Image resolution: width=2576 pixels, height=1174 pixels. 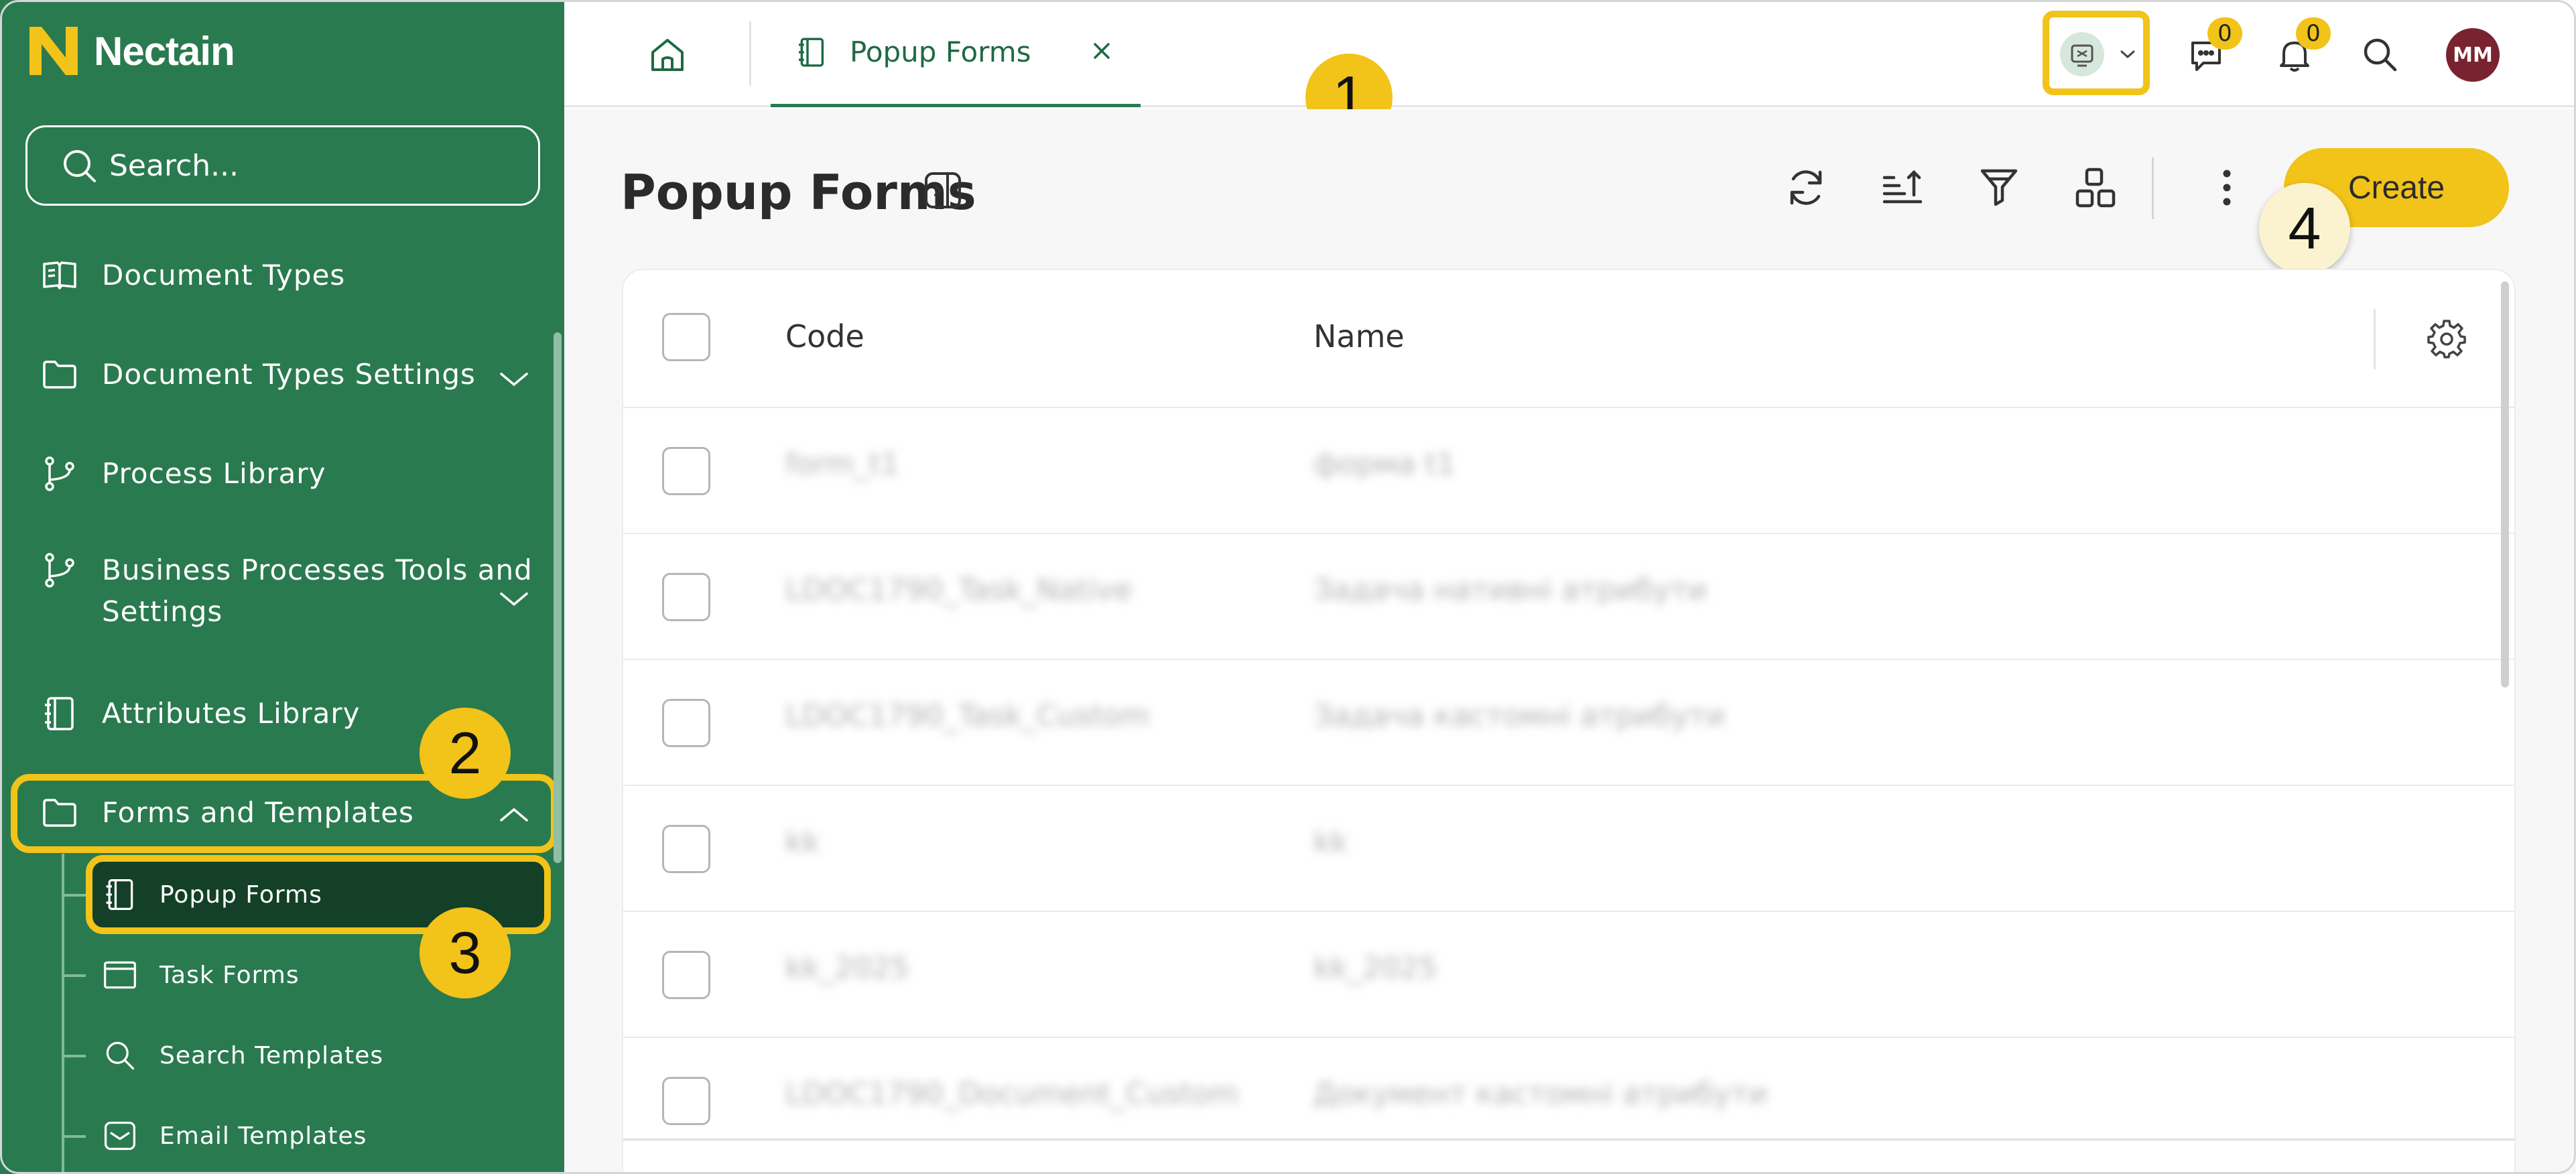 I want to click on sort-icon, so click(x=1902, y=187).